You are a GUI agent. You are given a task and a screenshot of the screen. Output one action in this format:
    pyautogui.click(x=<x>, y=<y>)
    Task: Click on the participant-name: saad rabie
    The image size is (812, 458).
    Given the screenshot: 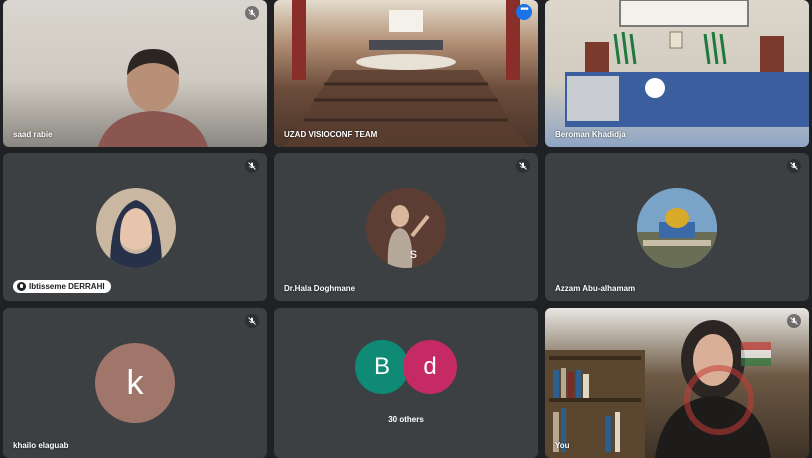 What is the action you would take?
    pyautogui.click(x=33, y=134)
    